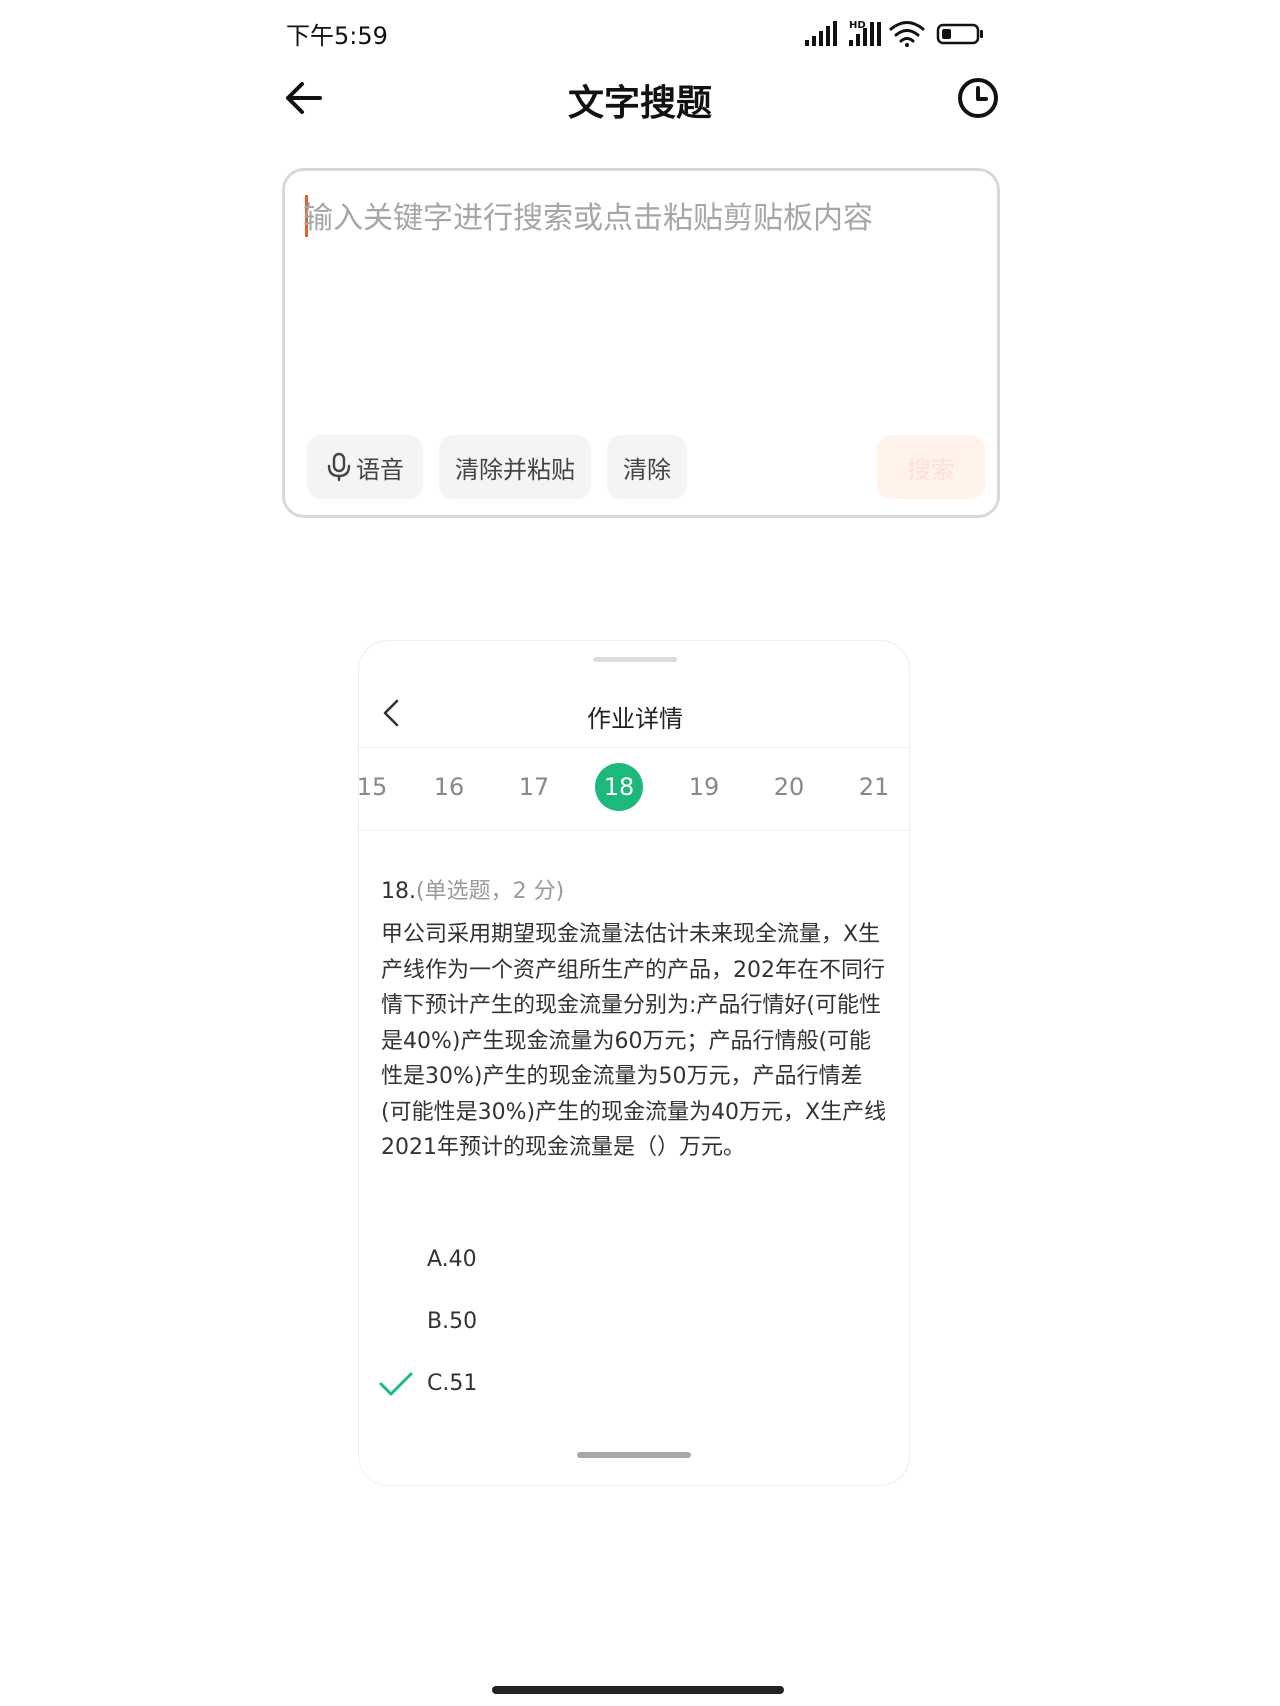 Image resolution: width=1280 pixels, height=1706 pixels. Describe the element at coordinates (619, 787) in the screenshot. I see `question-number-item-active: 18` at that location.